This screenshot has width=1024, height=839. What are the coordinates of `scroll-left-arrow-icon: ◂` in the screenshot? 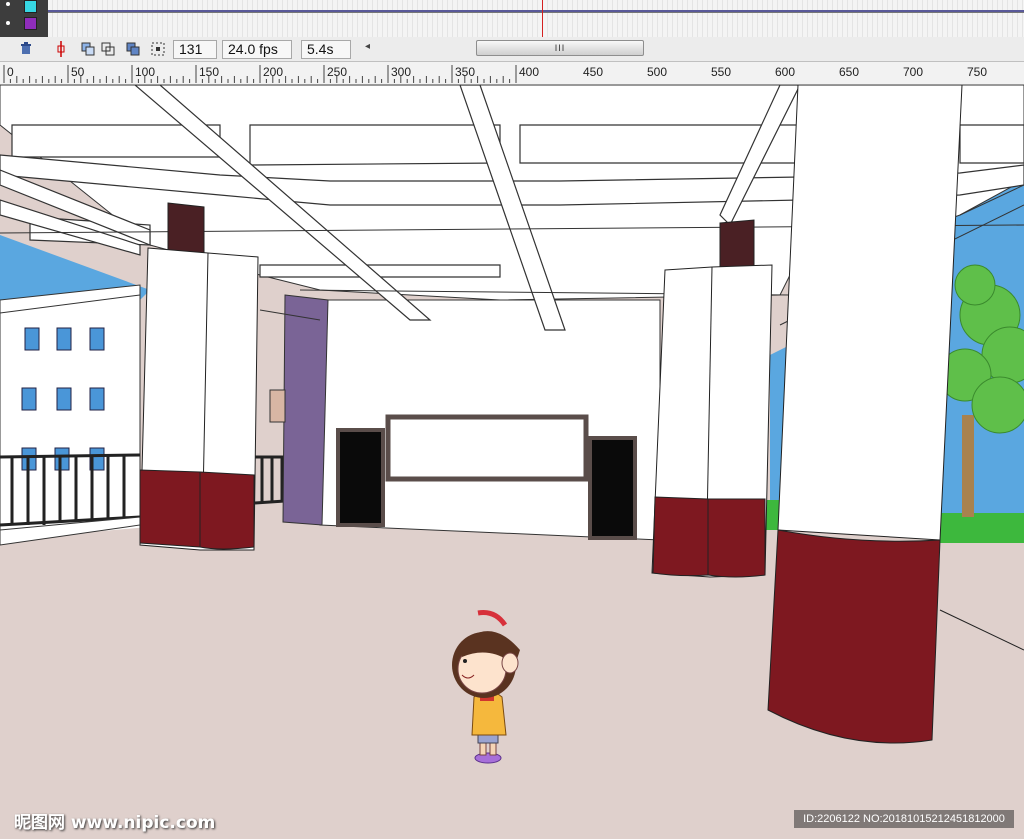 It's located at (367, 46).